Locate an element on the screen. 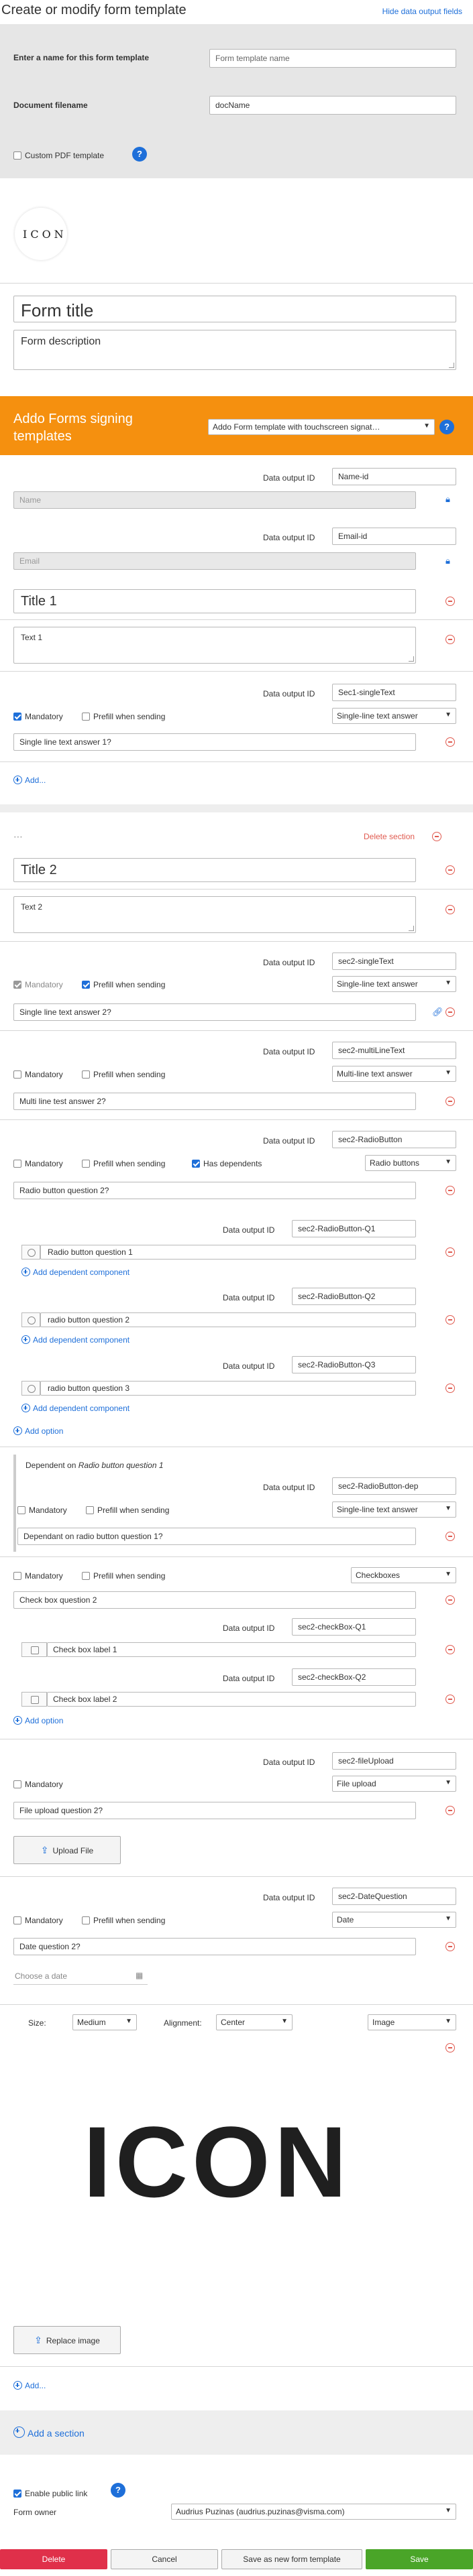  radio-opt1-label-input: Radio button question 1 is located at coordinates (228, 1252).